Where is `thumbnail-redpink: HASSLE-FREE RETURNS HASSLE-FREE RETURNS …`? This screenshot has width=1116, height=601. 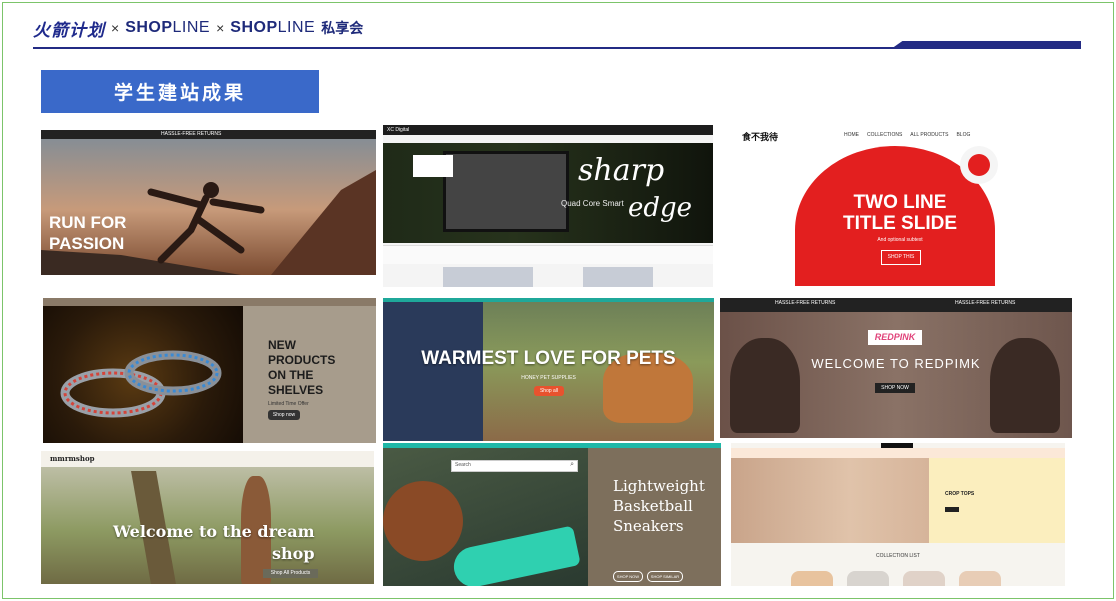 thumbnail-redpink: HASSLE-FREE RETURNS HASSLE-FREE RETURNS … is located at coordinates (896, 368).